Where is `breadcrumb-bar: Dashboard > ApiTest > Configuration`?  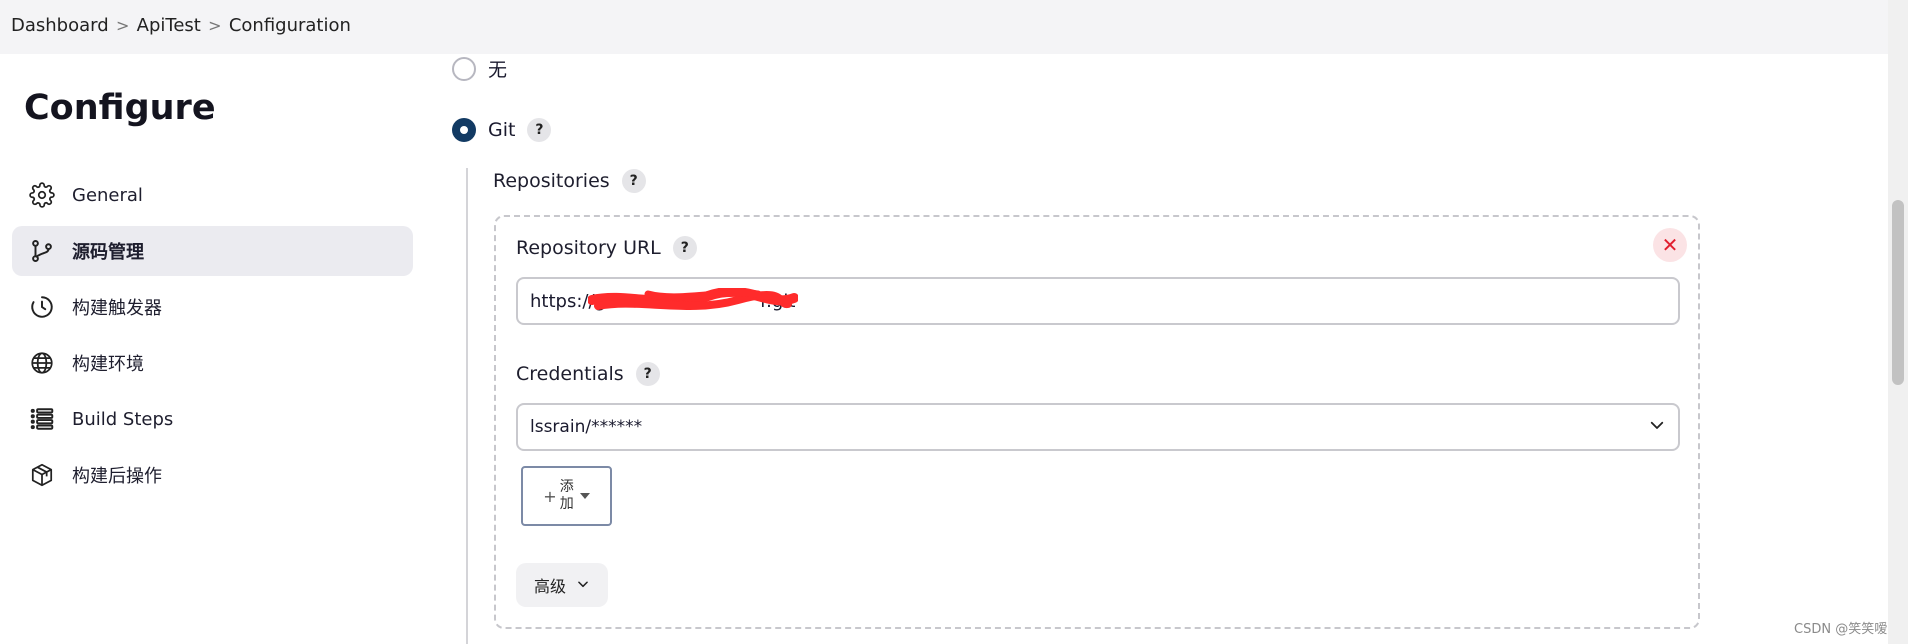 breadcrumb-bar: Dashboard > ApiTest > Configuration is located at coordinates (944, 27).